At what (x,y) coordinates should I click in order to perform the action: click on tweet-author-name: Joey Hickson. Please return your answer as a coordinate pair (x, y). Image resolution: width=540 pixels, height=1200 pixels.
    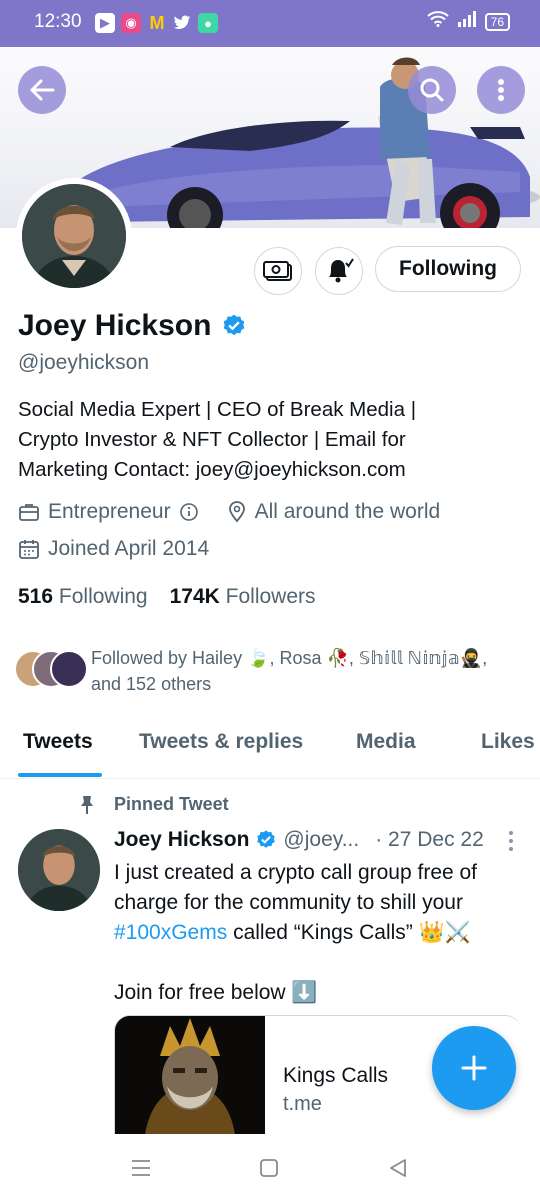
    Looking at the image, I should click on (181, 840).